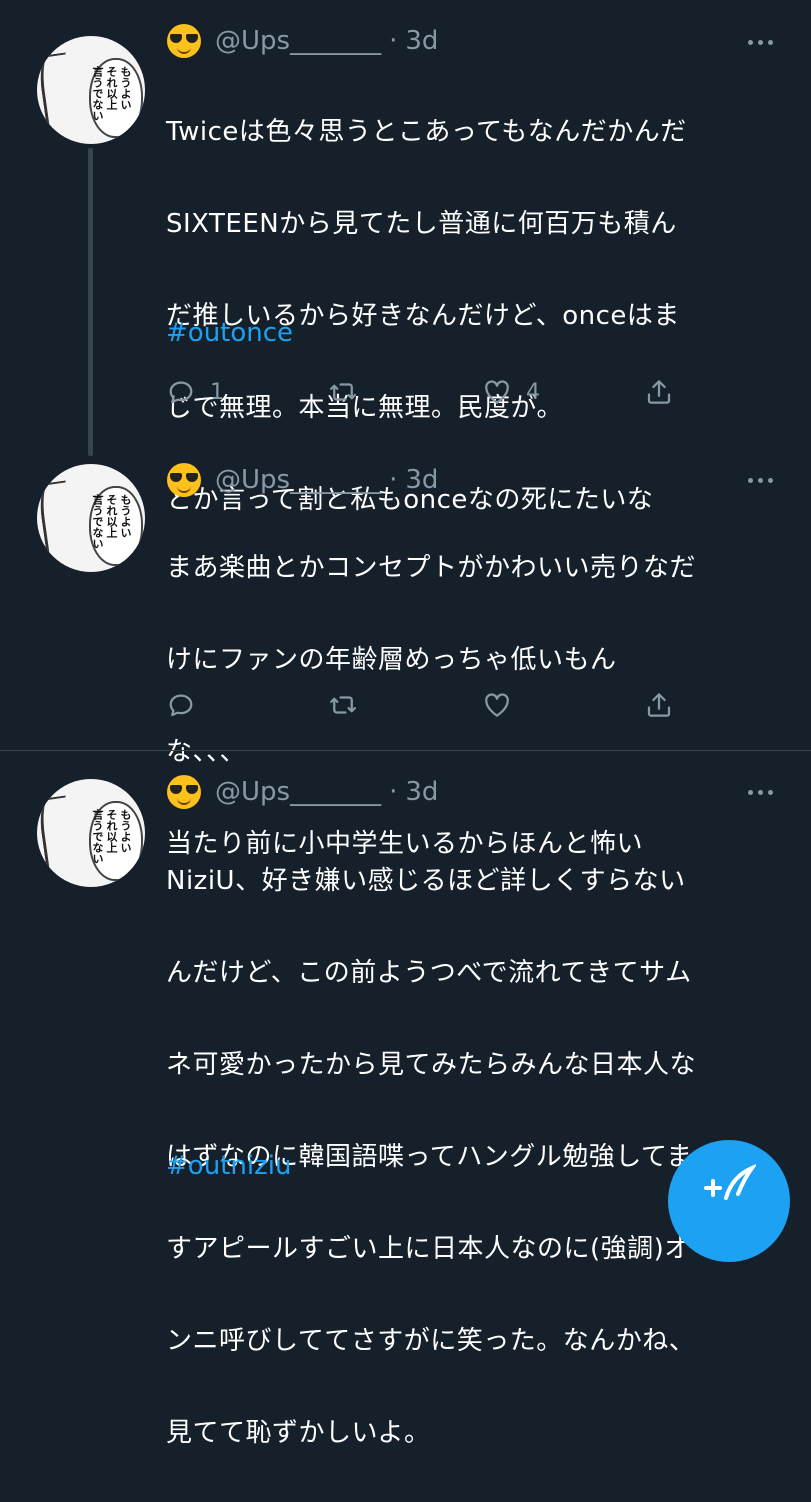 The width and height of the screenshot is (811, 1502). I want to click on tweet-actions, so click(426, 705).